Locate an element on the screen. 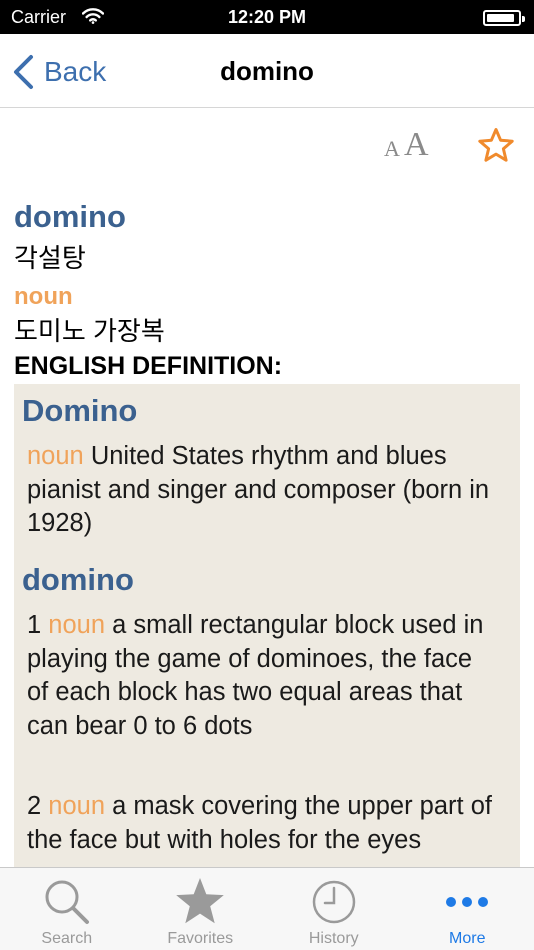 This screenshot has width=534, height=950. navigation-bar: Back domino is located at coordinates (267, 71).